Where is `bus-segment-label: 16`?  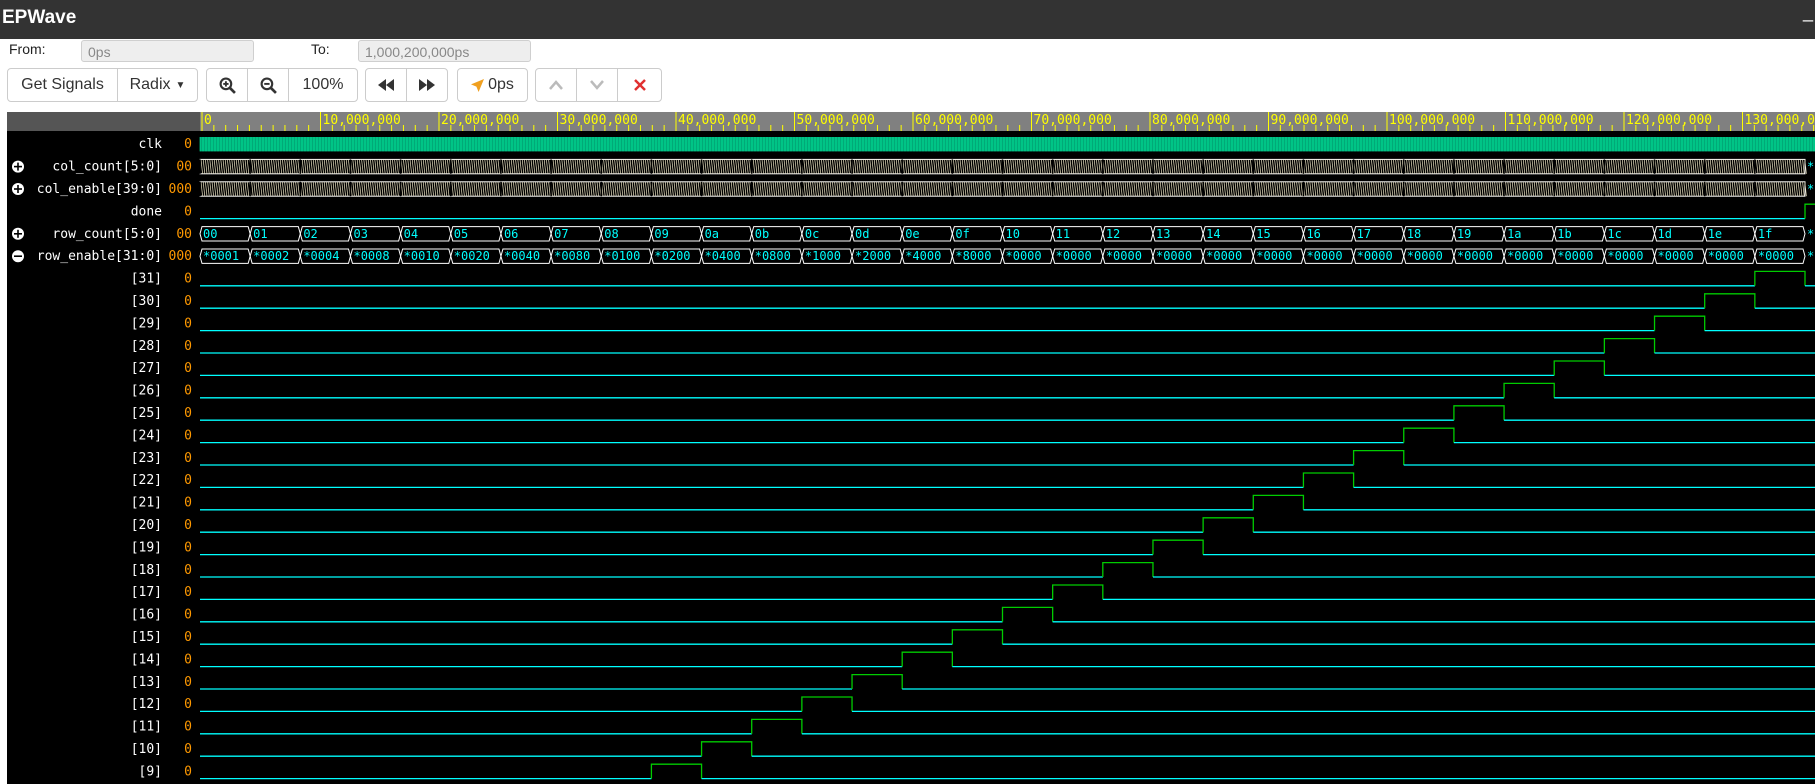
bus-segment-label: 16 is located at coordinates (1313, 234).